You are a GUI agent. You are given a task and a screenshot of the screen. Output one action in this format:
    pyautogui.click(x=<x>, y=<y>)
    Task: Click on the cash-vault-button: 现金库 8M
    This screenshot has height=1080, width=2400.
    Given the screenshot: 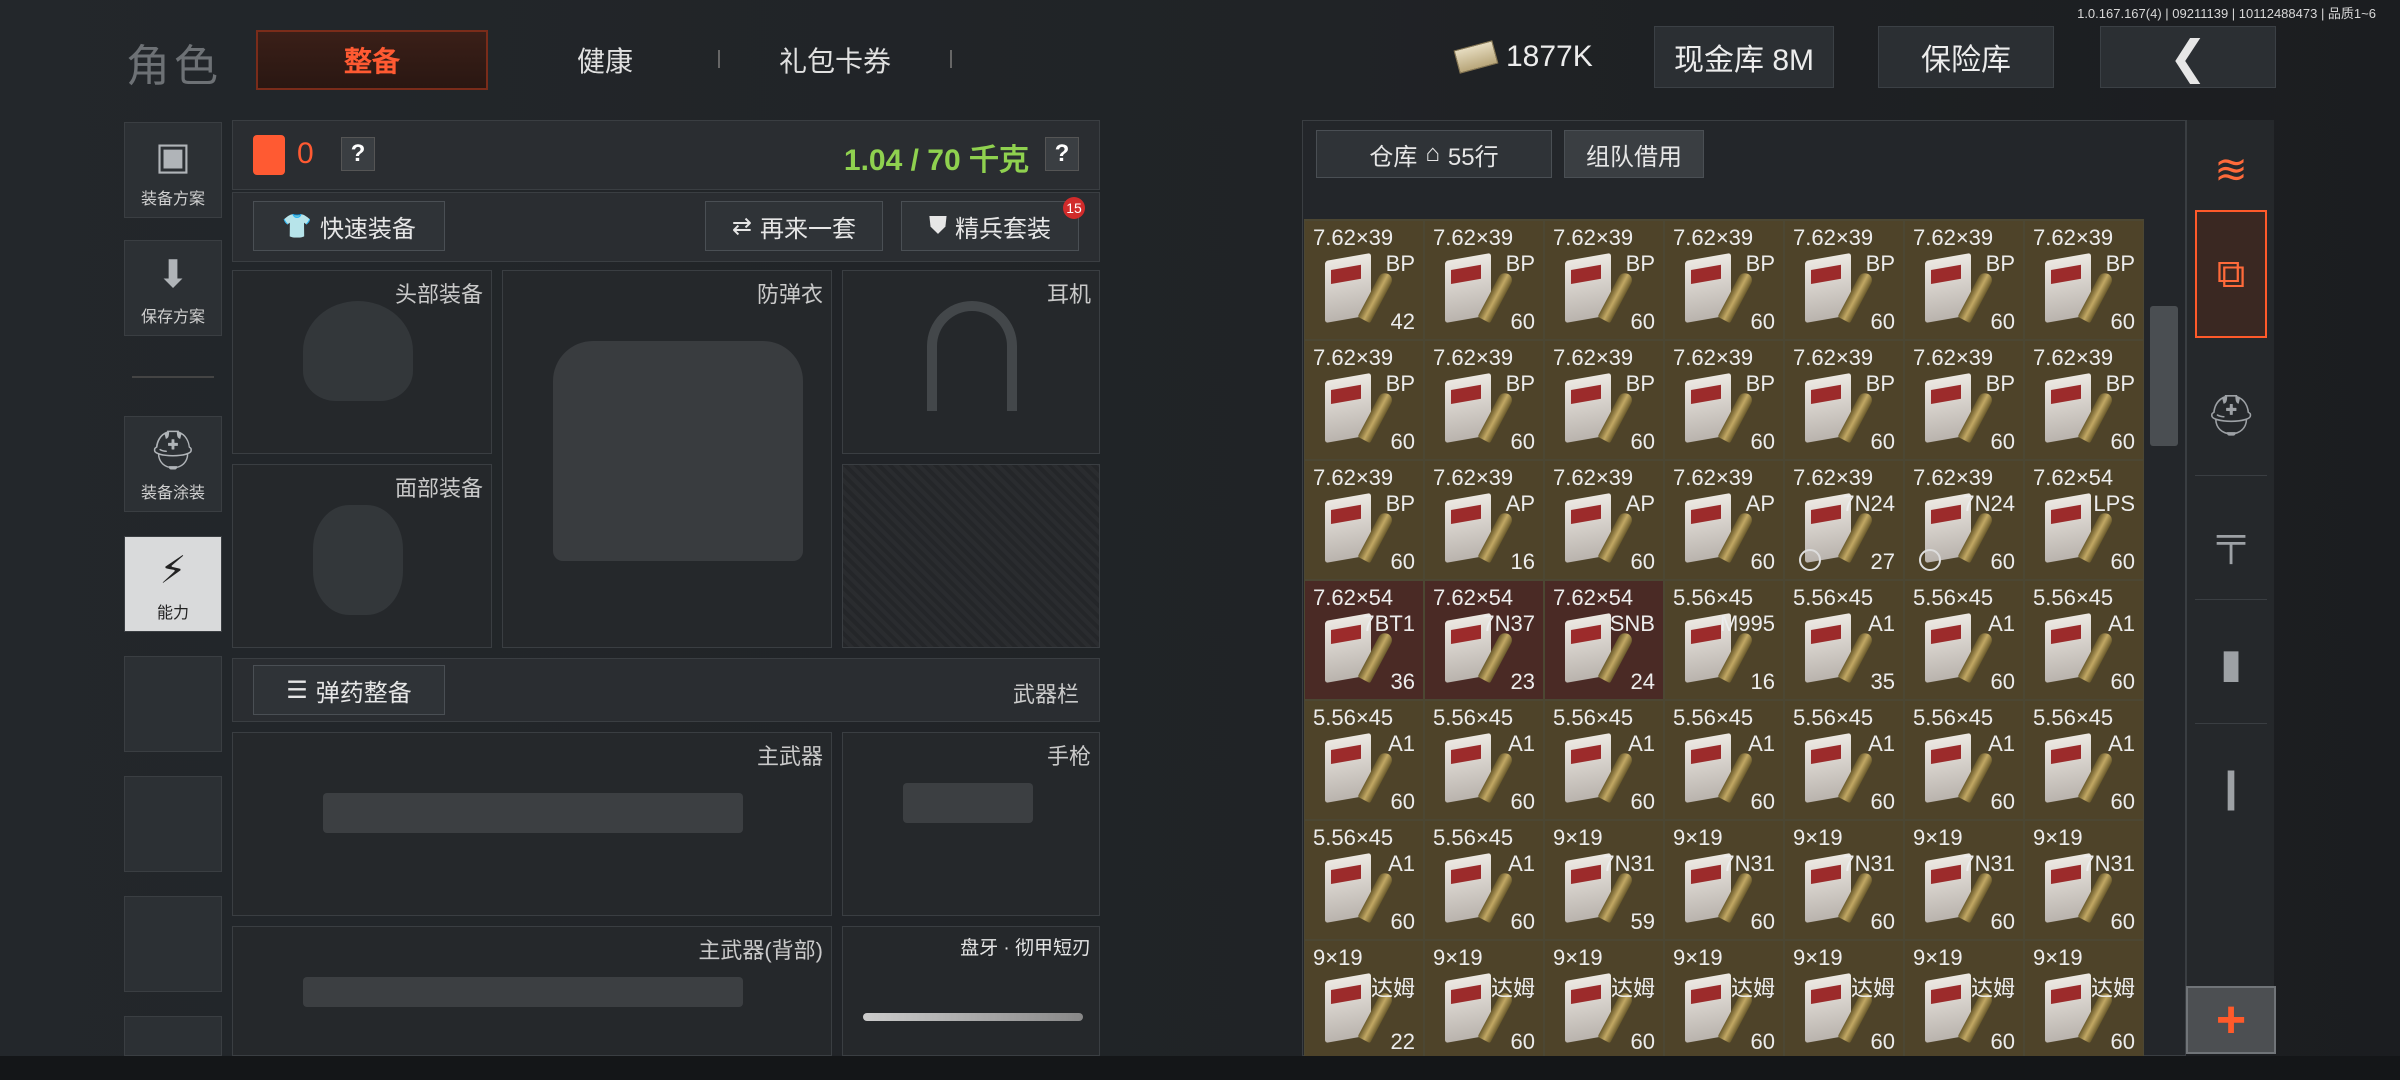 What is the action you would take?
    pyautogui.click(x=1744, y=57)
    